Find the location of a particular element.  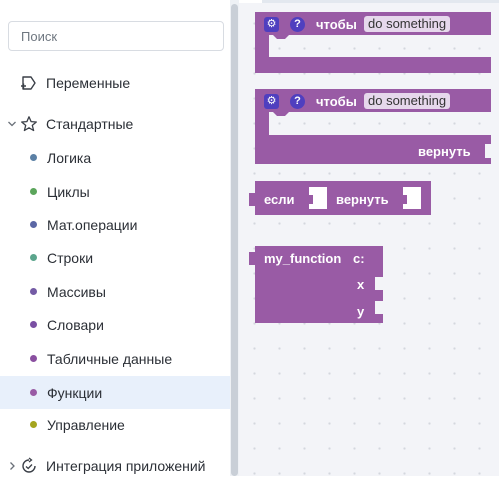

category-logic: Логика is located at coordinates (115, 157).